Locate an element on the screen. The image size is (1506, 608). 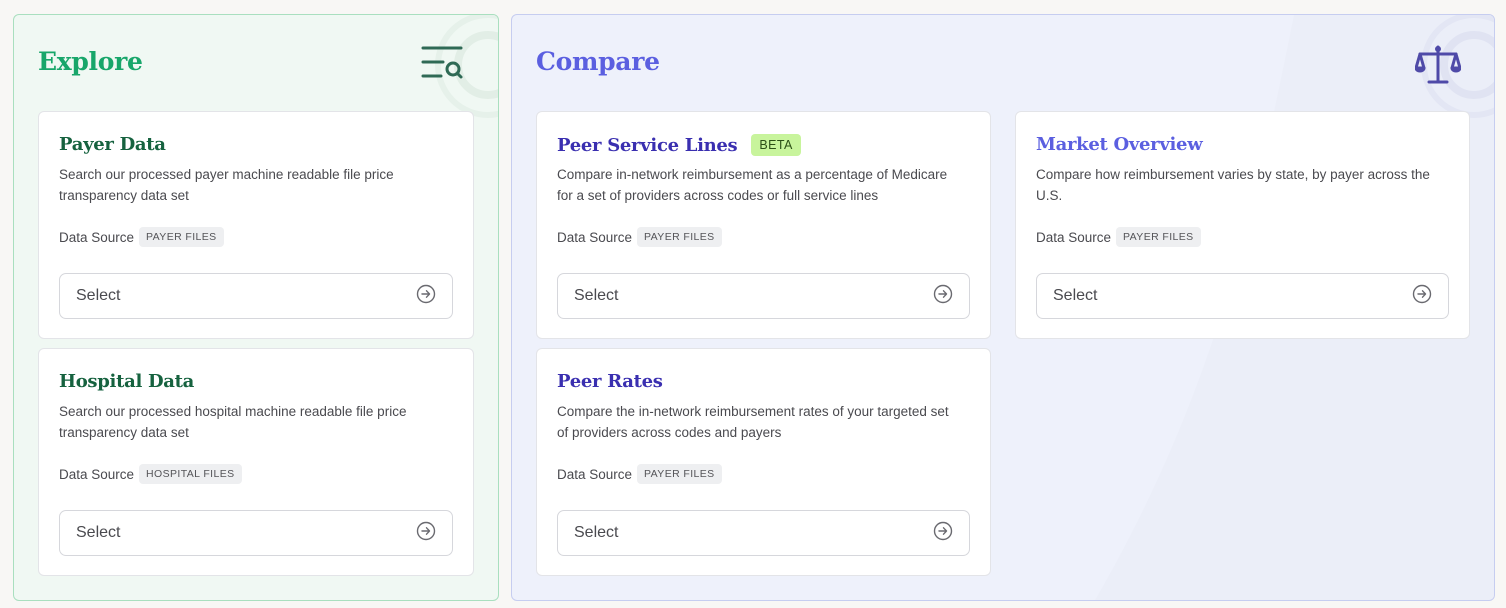
card-title: Market Overview is located at coordinates (1119, 144).